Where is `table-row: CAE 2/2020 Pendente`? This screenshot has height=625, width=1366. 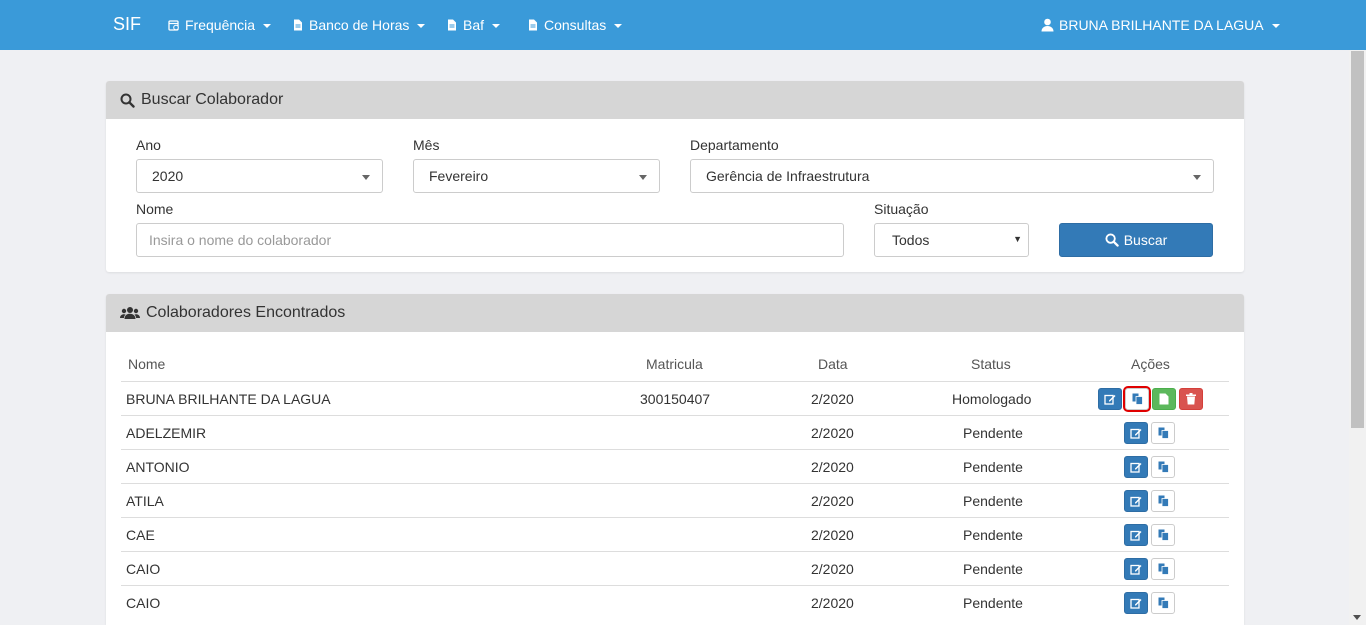
table-row: CAE 2/2020 Pendente is located at coordinates (675, 534).